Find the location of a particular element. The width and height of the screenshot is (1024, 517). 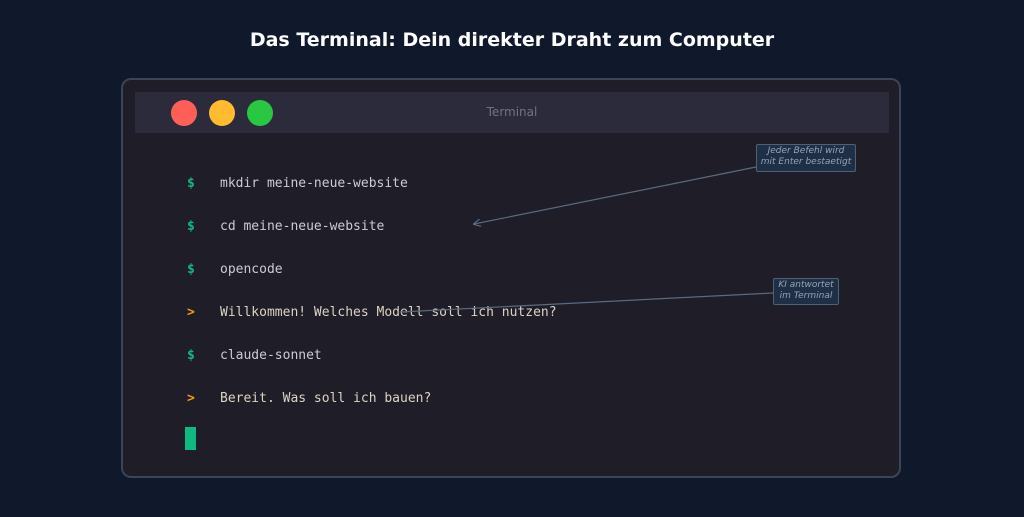

terminal-line: $ cd meine-neue-website is located at coordinates (285, 227).